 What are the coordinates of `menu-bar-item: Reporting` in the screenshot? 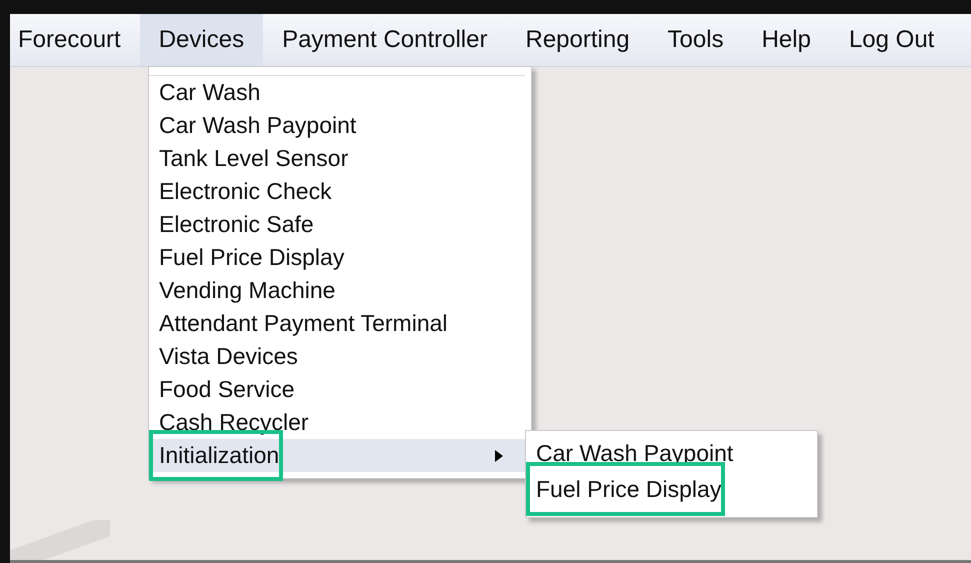 It's located at (577, 40).